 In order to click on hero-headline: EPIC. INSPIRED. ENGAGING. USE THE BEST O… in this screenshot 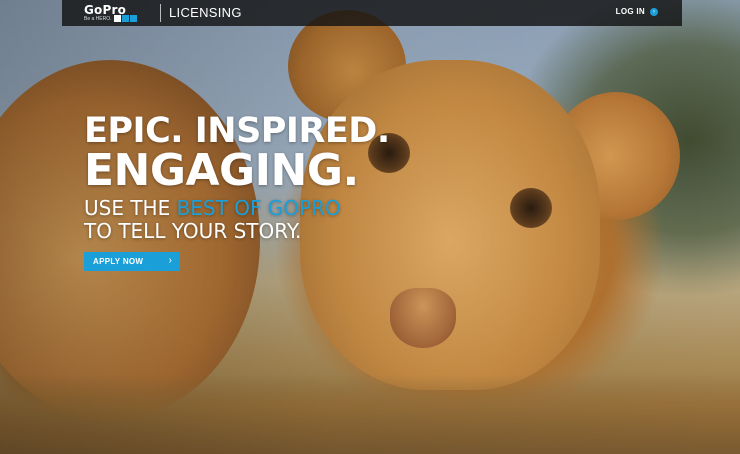, I will do `click(237, 178)`.